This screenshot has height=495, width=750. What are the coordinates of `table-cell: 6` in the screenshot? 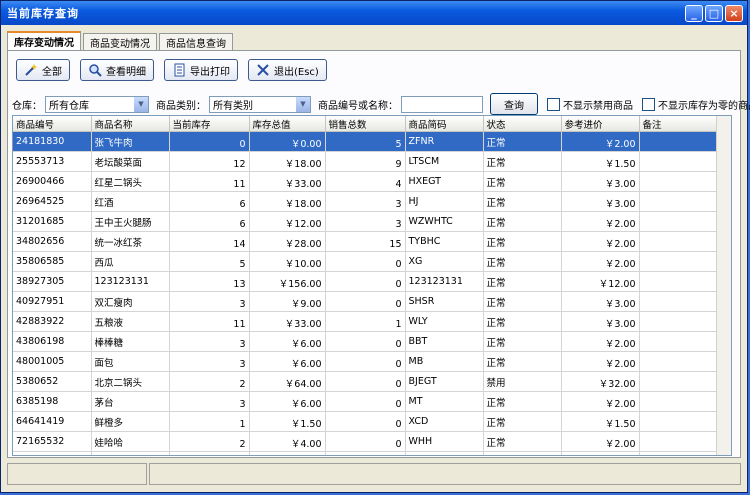 It's located at (209, 201).